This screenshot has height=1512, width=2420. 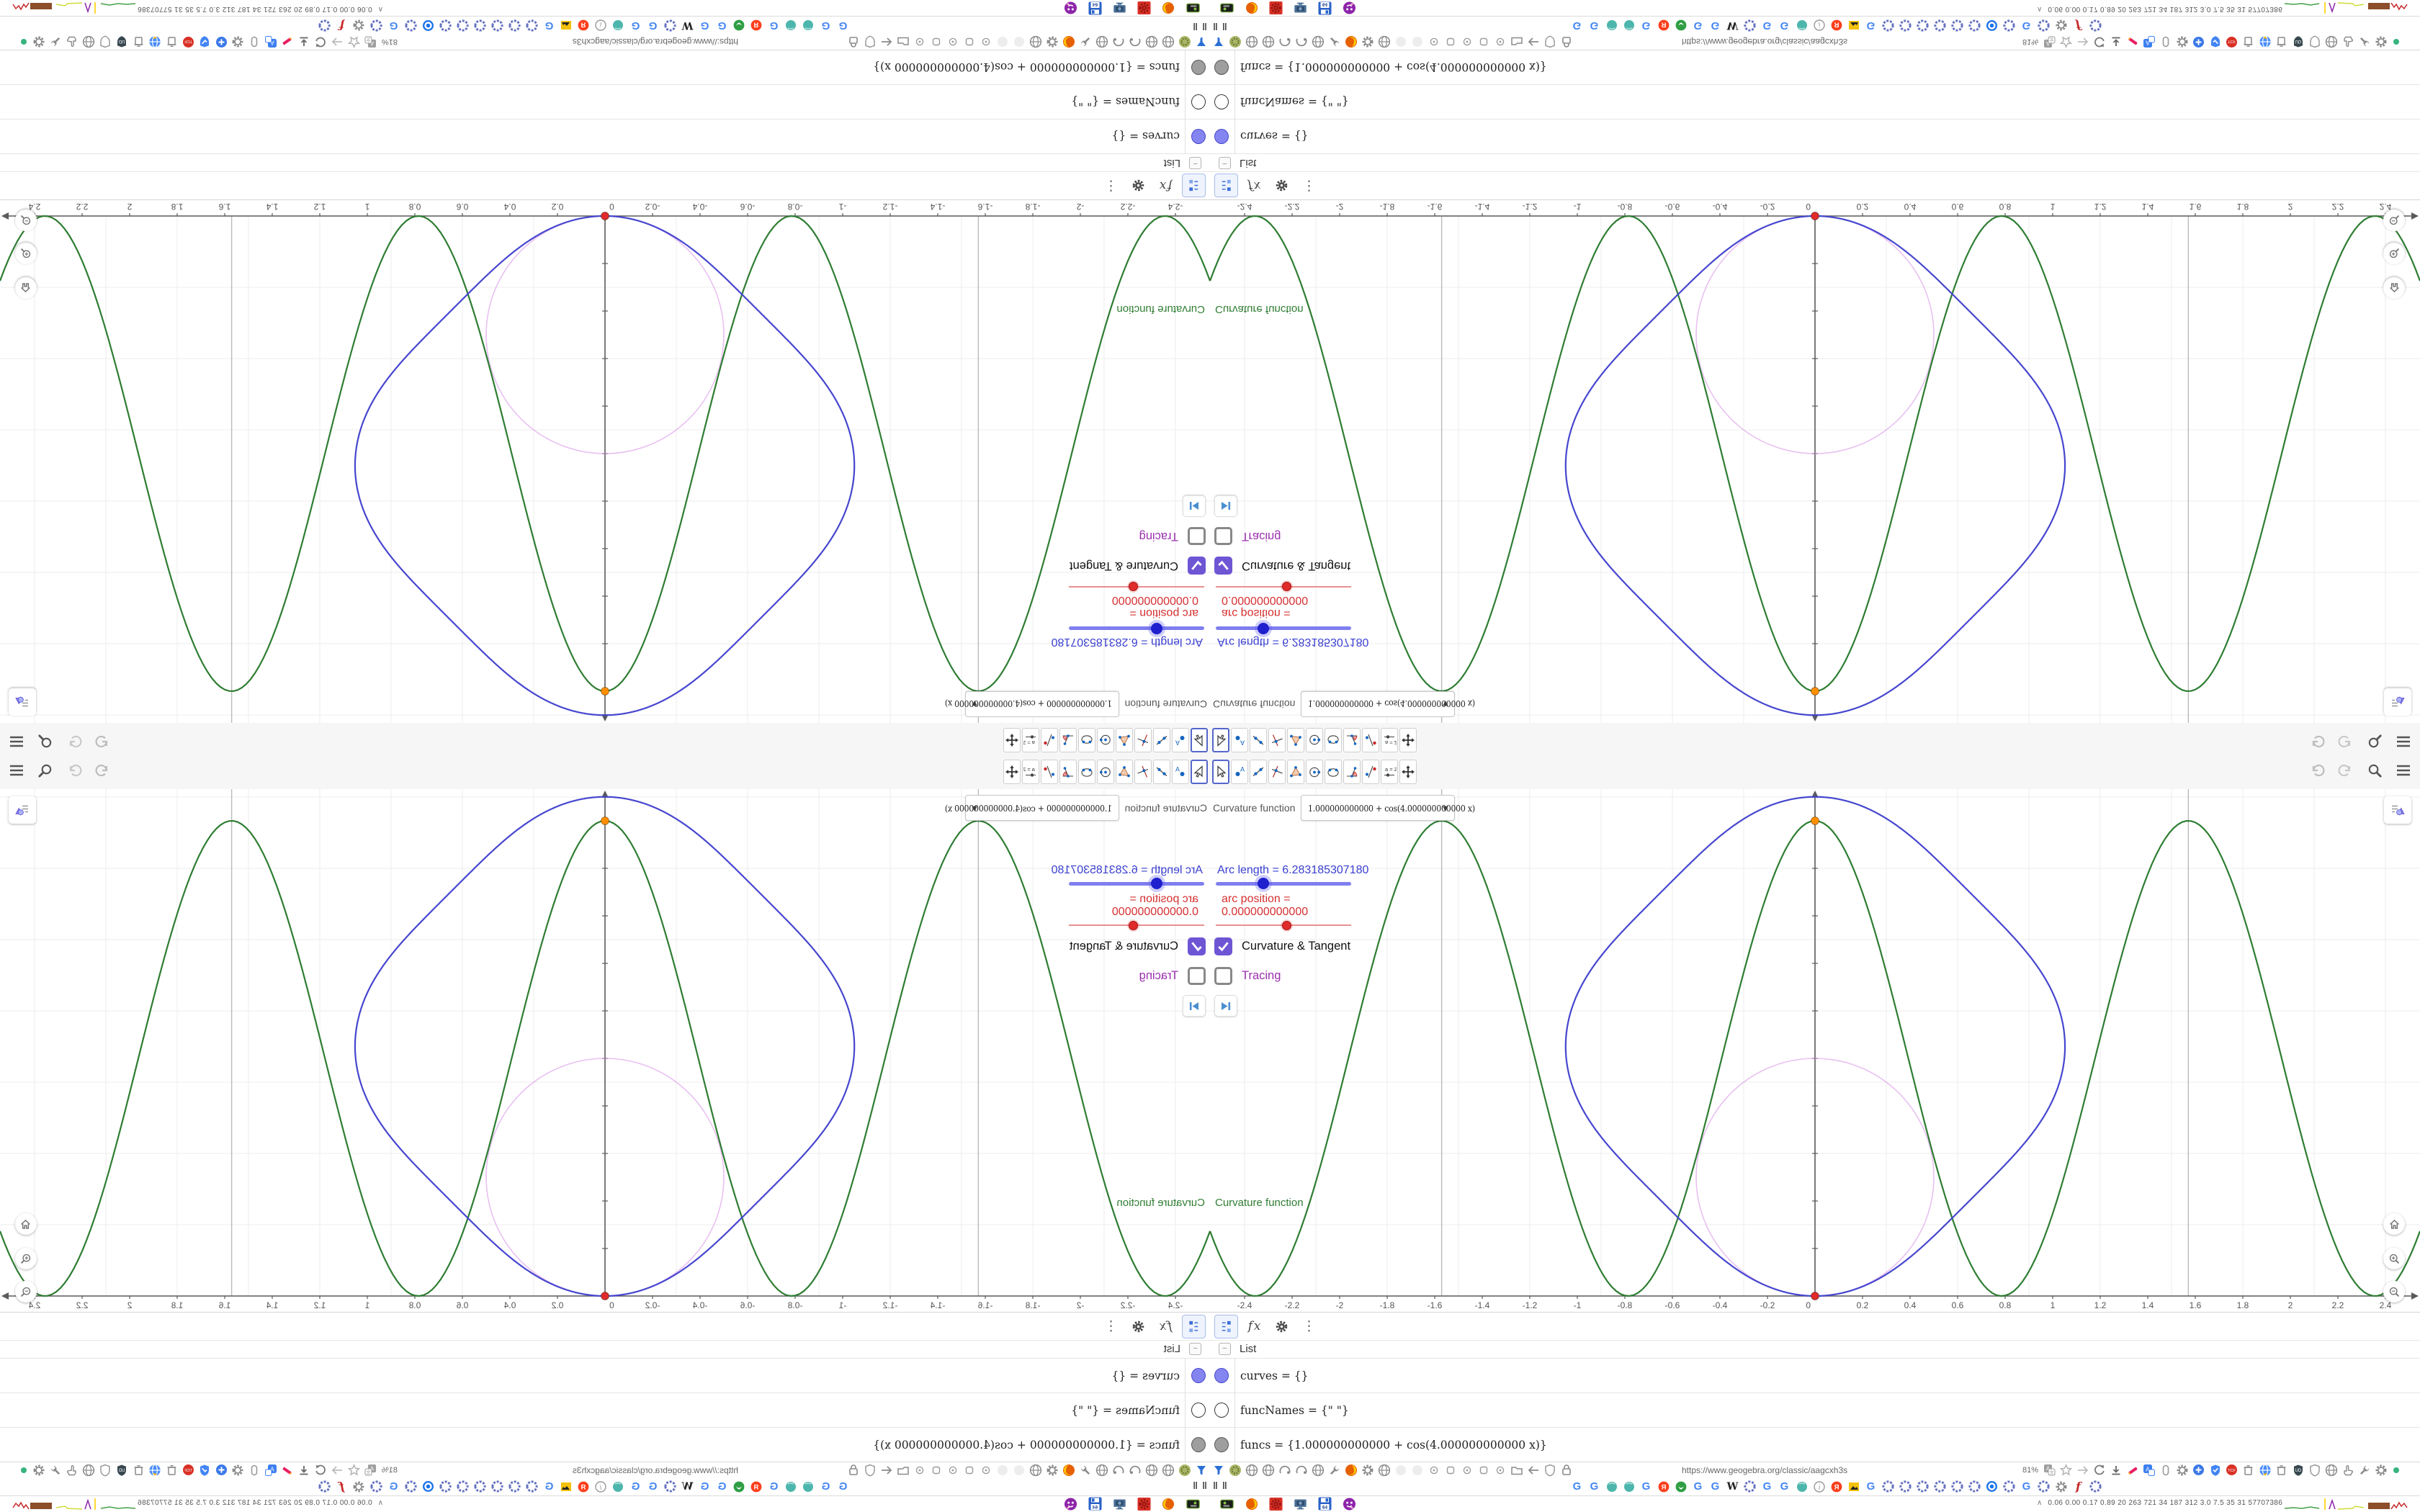 What do you see at coordinates (2298, 1470) in the screenshot?
I see `shield-dark-icon: UD` at bounding box center [2298, 1470].